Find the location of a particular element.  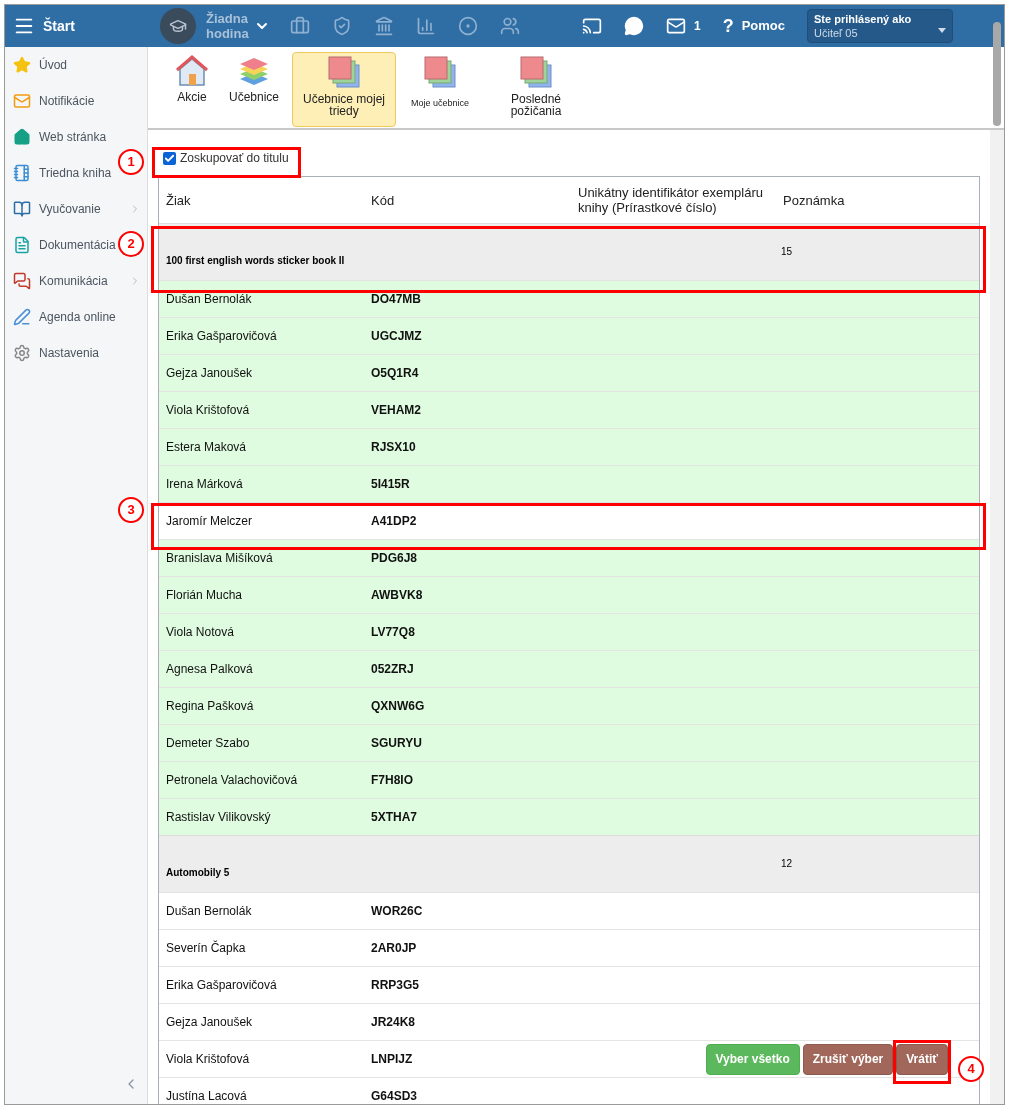

student-name: Dušan Bernolák is located at coordinates (209, 299).